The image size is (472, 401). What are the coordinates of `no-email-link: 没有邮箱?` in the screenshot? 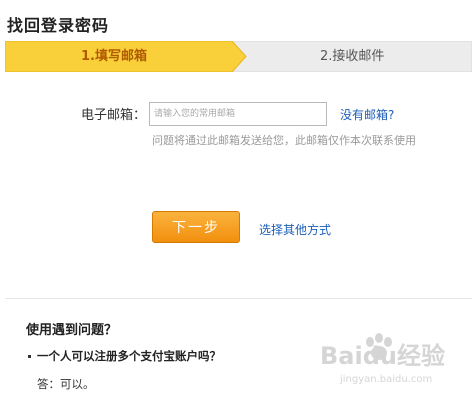 It's located at (367, 114).